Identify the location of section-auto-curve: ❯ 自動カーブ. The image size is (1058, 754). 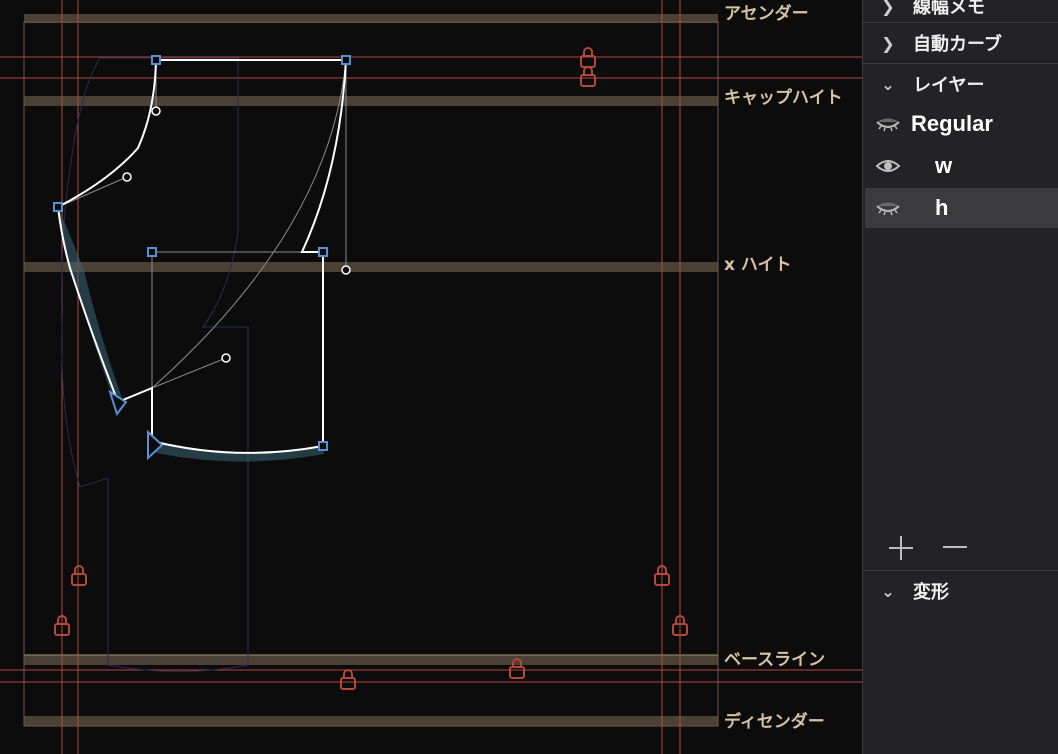
(960, 43).